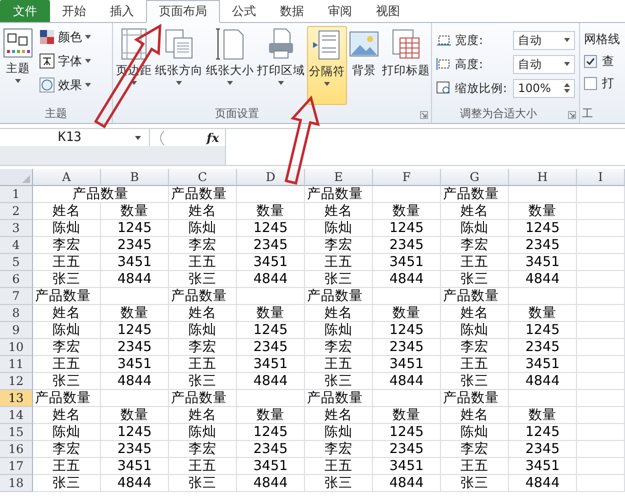 This screenshot has height=496, width=625. Describe the element at coordinates (407, 177) in the screenshot. I see `column-header: F` at that location.